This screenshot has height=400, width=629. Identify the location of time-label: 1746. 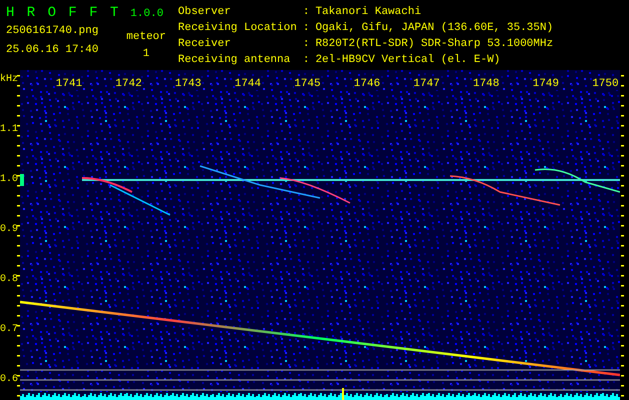
(367, 84).